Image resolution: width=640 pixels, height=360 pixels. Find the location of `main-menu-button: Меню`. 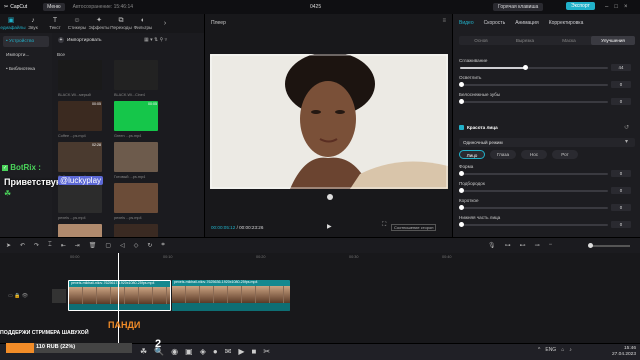

main-menu-button: Меню is located at coordinates (54, 7).